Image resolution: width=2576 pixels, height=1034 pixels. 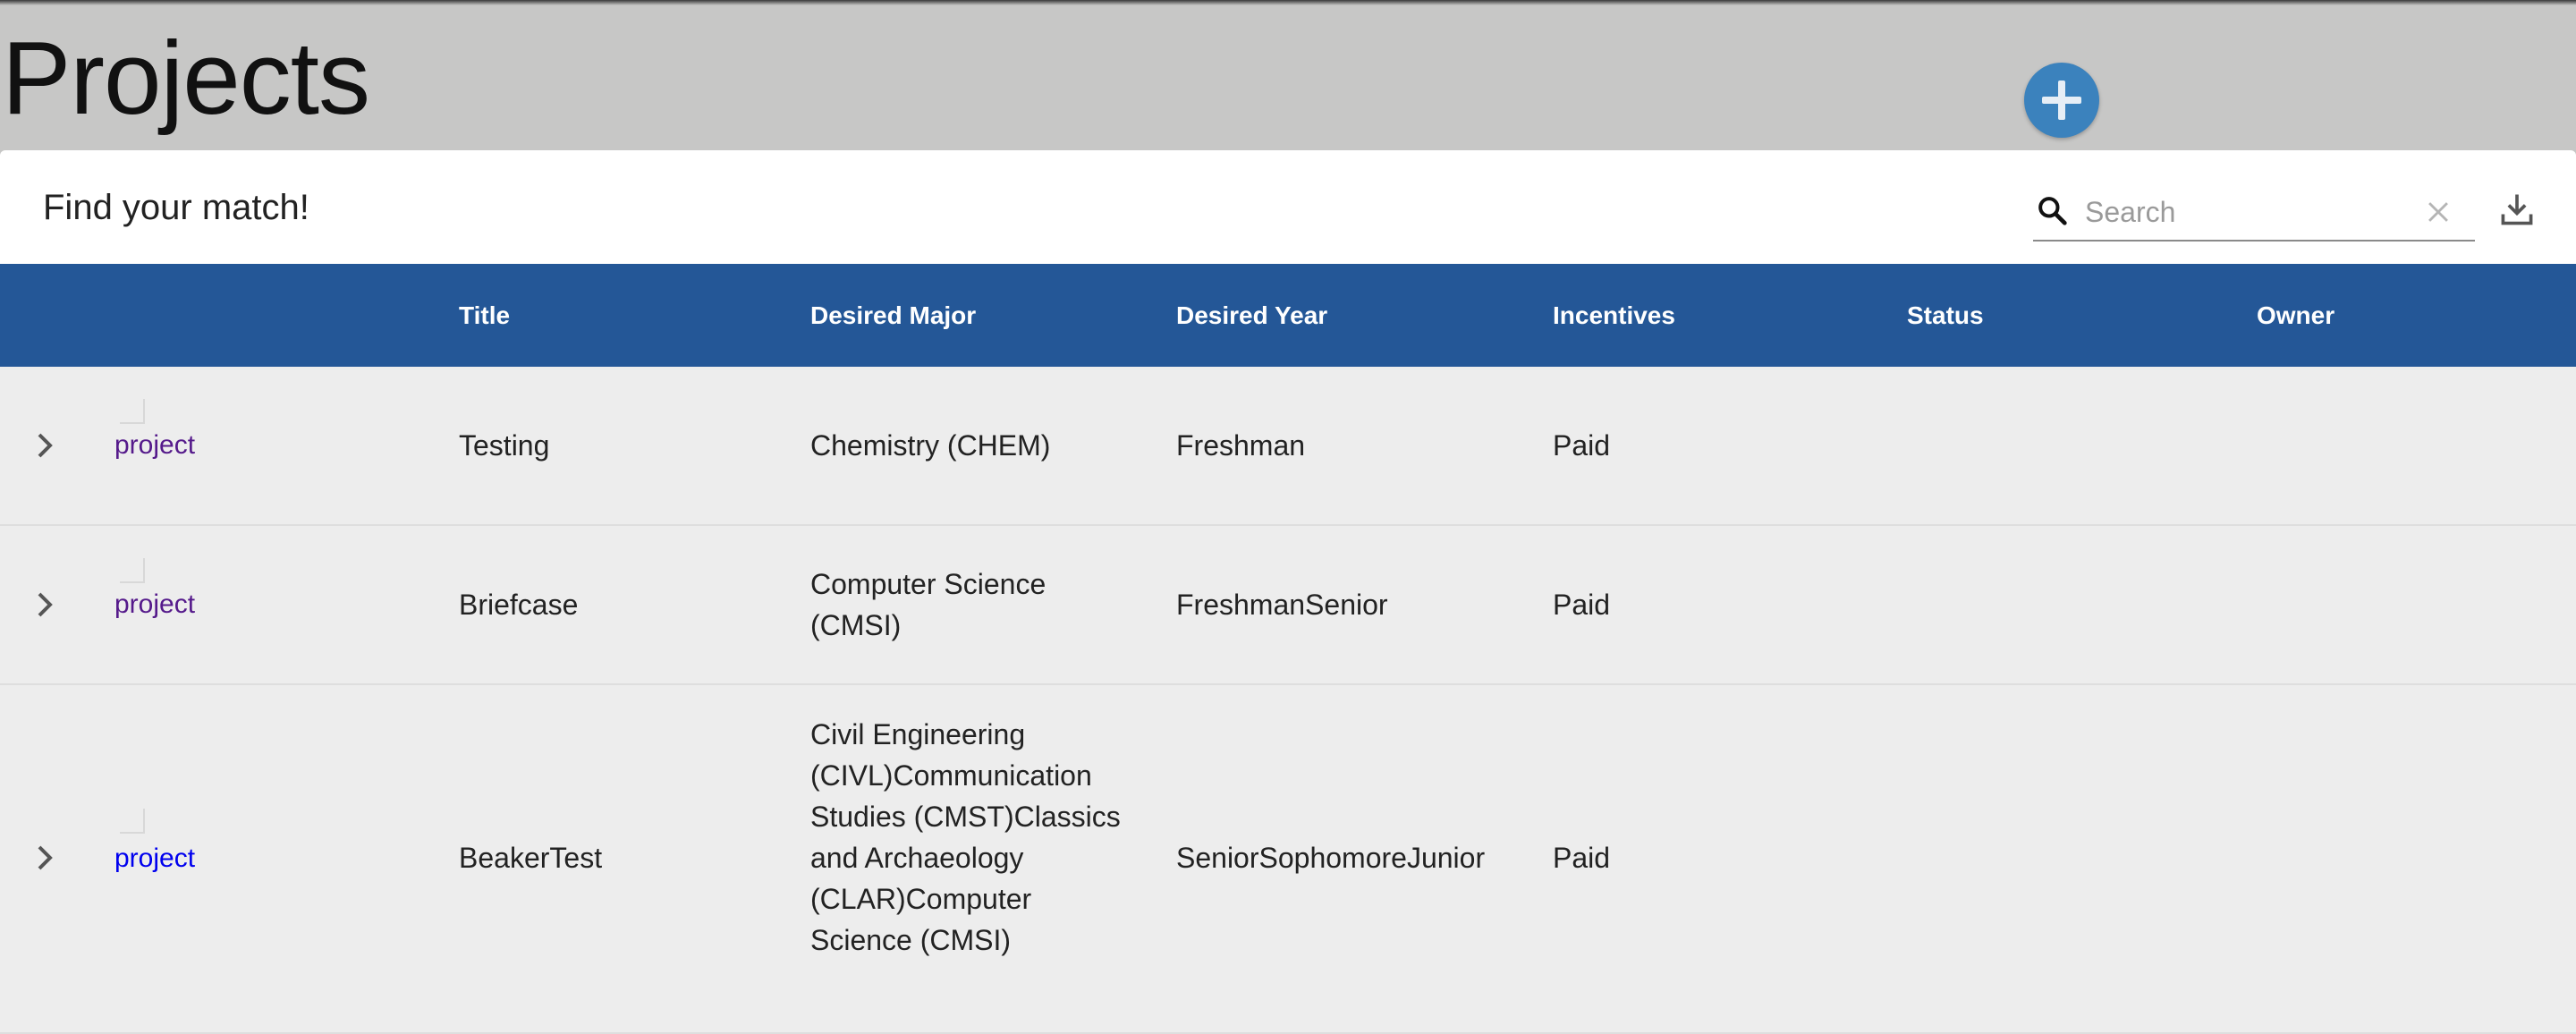 I want to click on cell-desired-major: Chemistry (CHEM), so click(x=930, y=446).